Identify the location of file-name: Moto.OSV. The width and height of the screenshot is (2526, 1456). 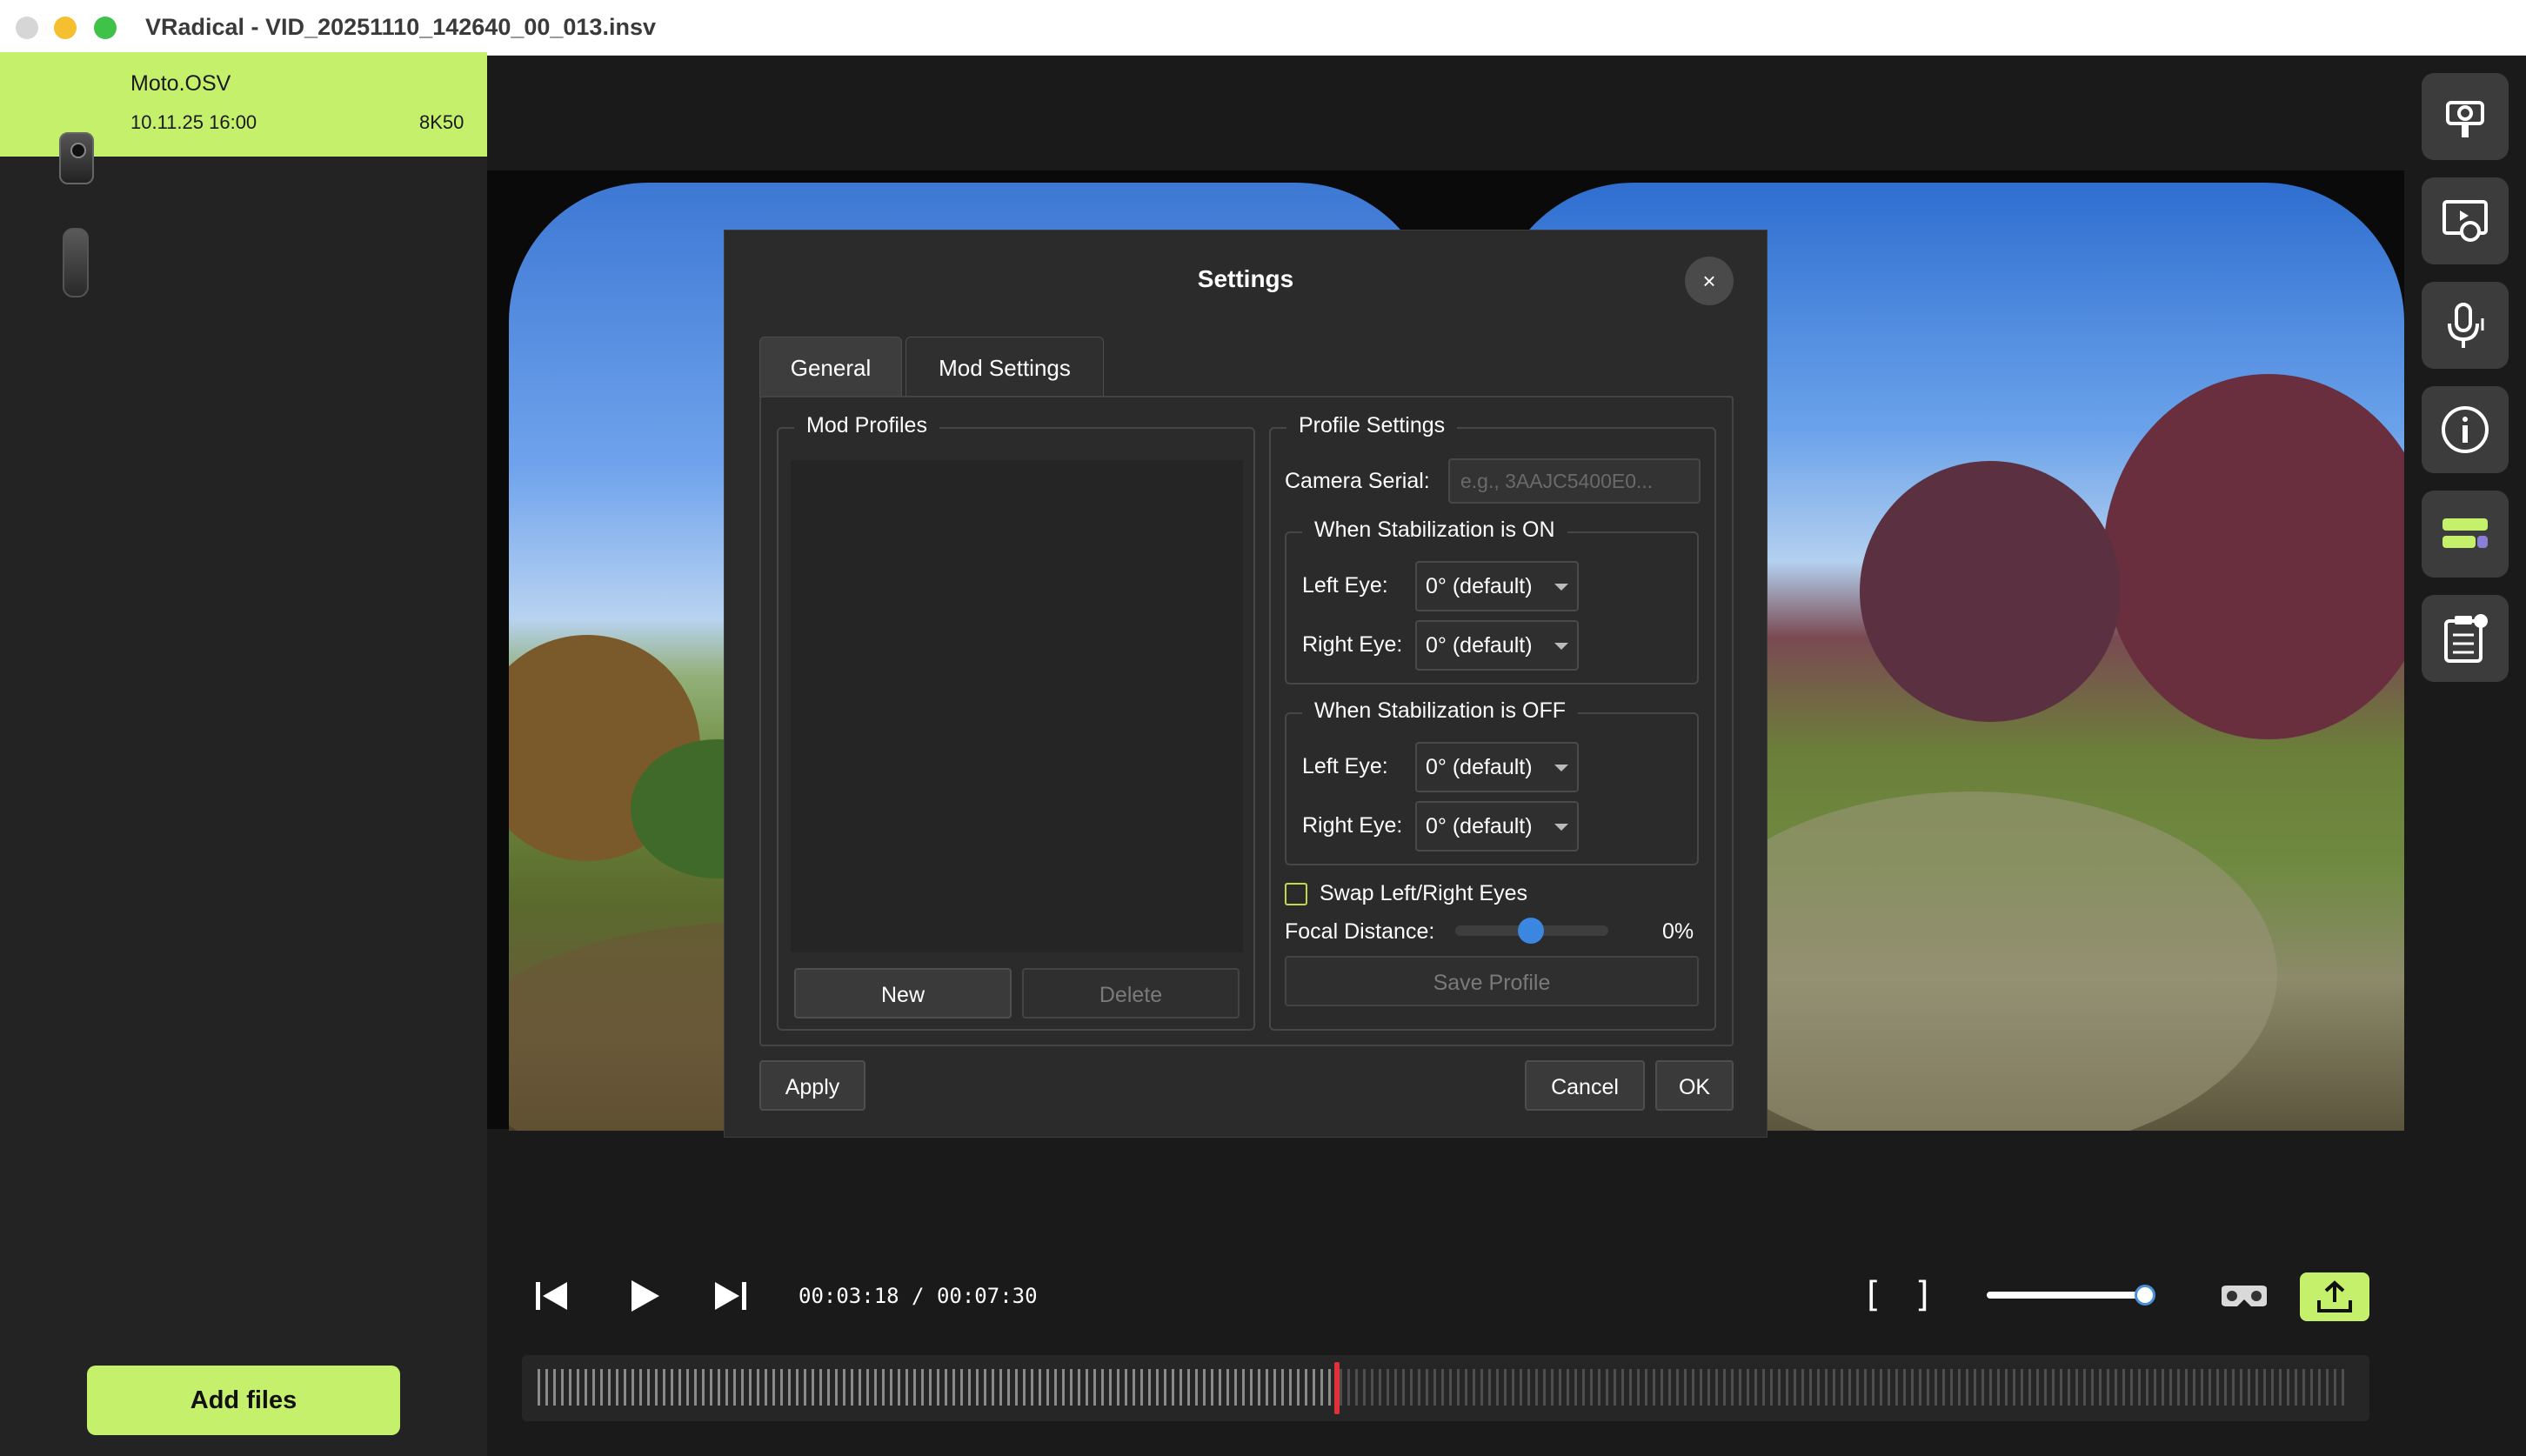
(181, 83).